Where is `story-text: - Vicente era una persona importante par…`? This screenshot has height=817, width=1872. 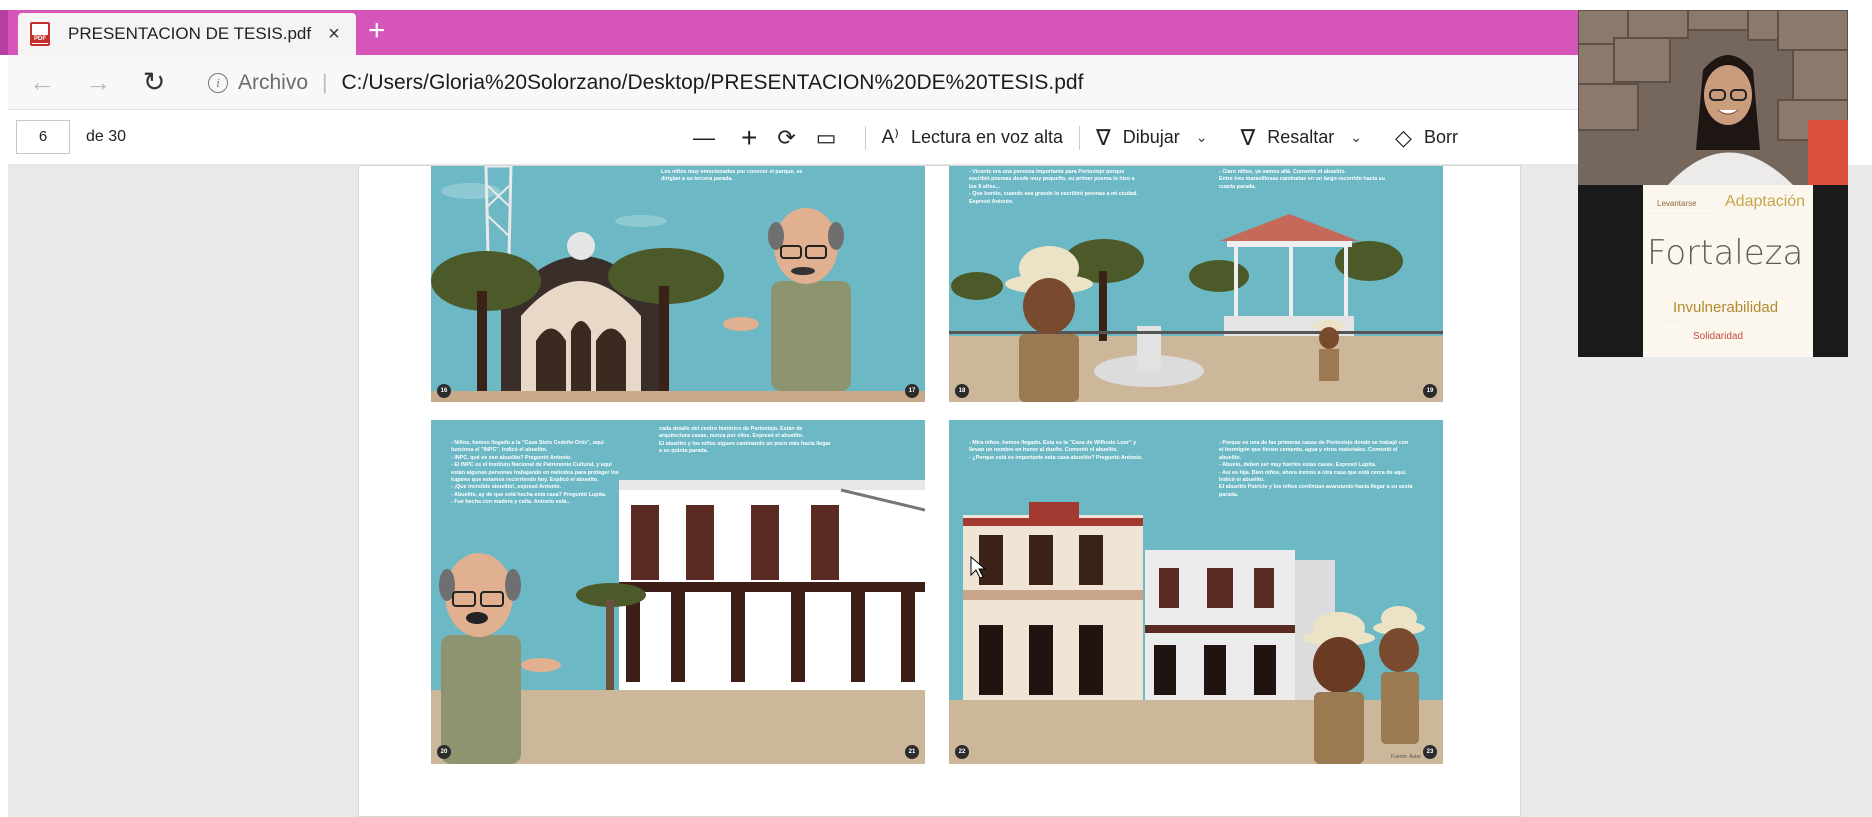 story-text: - Vicente era una persona importante par… is located at coordinates (1053, 187).